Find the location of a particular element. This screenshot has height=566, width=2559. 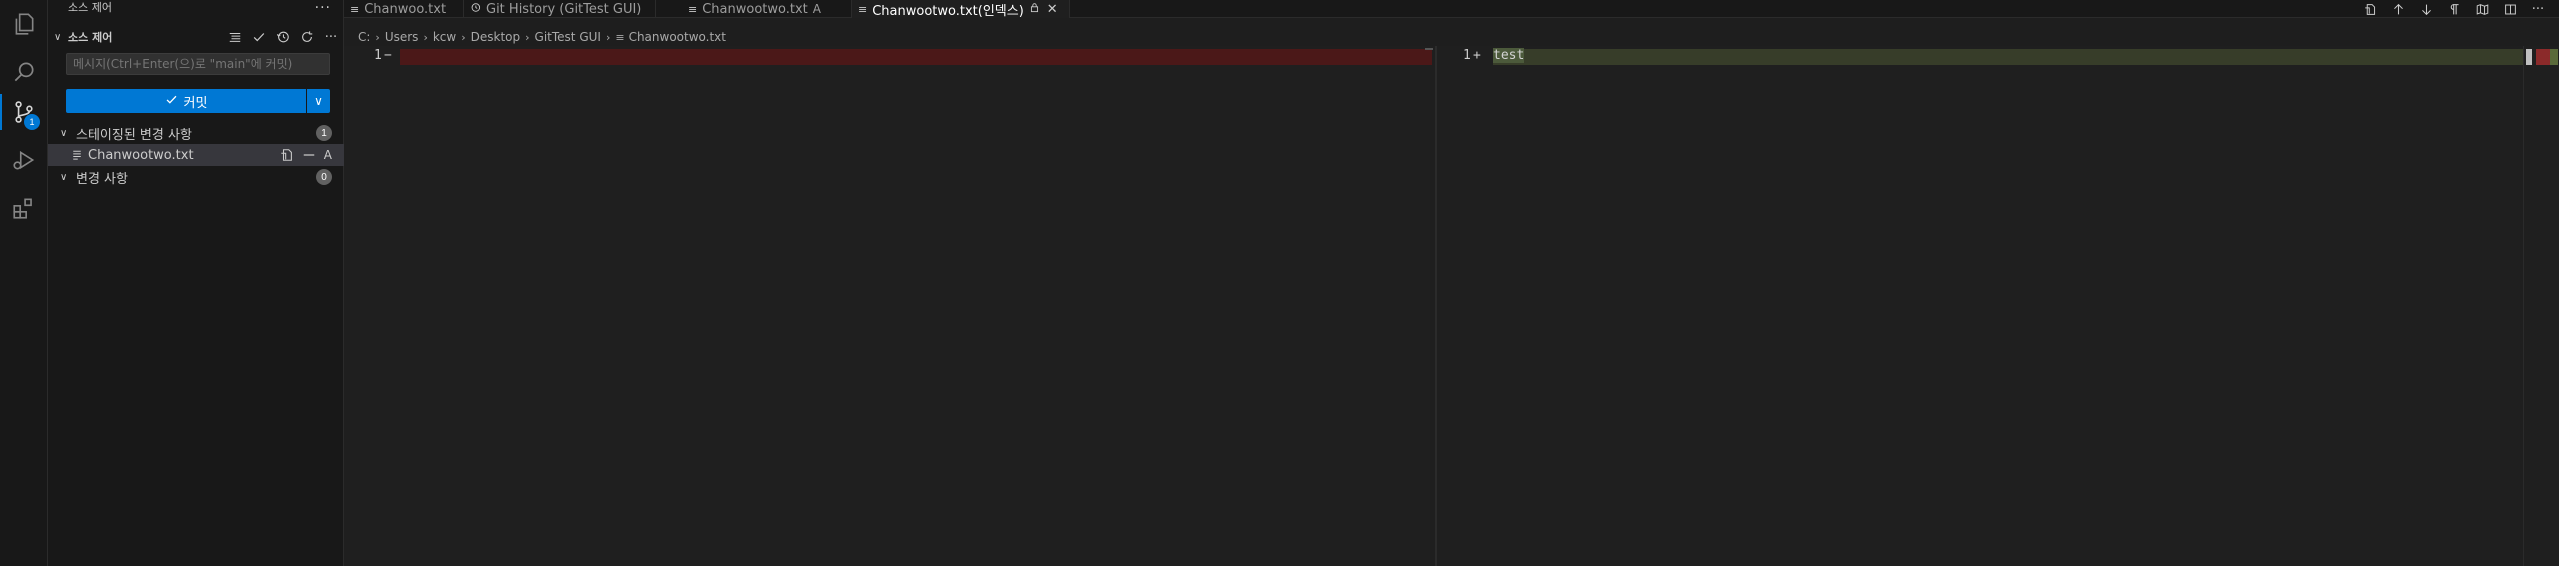

commit-dropdown-button: ∨ is located at coordinates (318, 101).